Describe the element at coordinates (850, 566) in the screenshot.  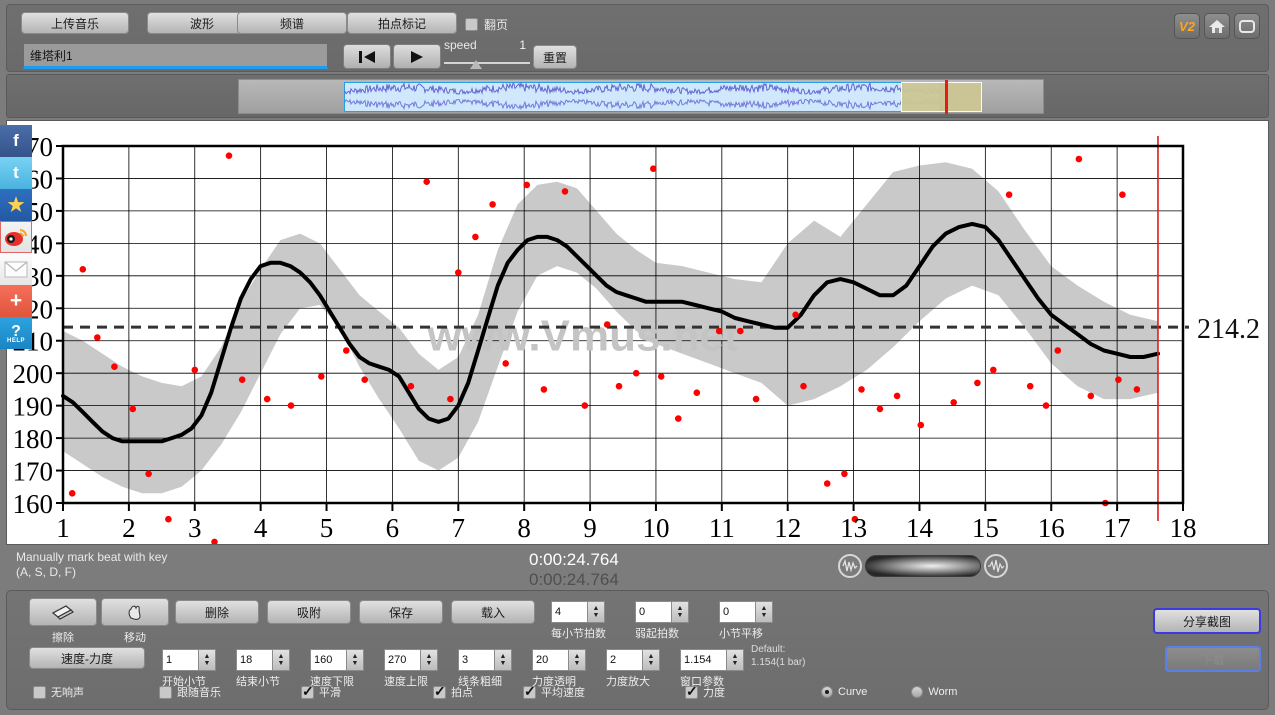
I see `waveform-icon` at that location.